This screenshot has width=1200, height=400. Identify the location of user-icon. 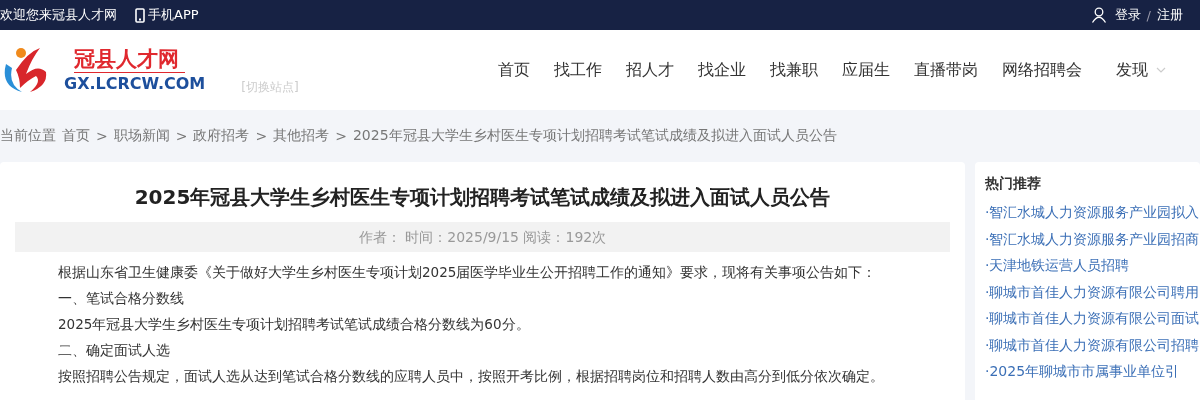
(1098, 15).